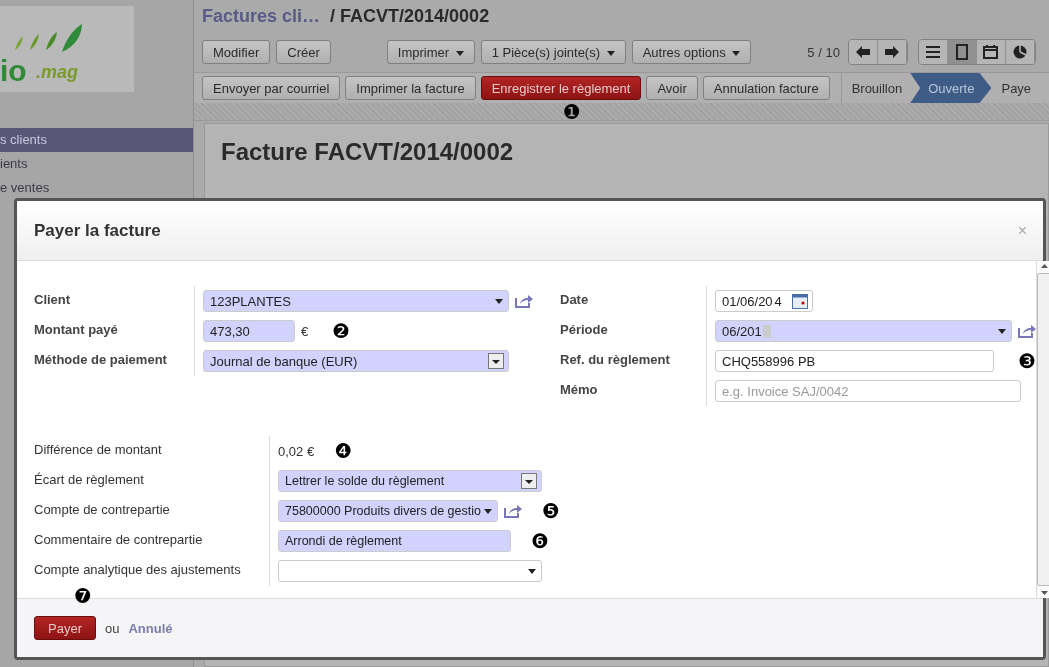 The image size is (1049, 667). What do you see at coordinates (410, 481) in the screenshot?
I see `select-field: Lettrer le solde du règlement` at bounding box center [410, 481].